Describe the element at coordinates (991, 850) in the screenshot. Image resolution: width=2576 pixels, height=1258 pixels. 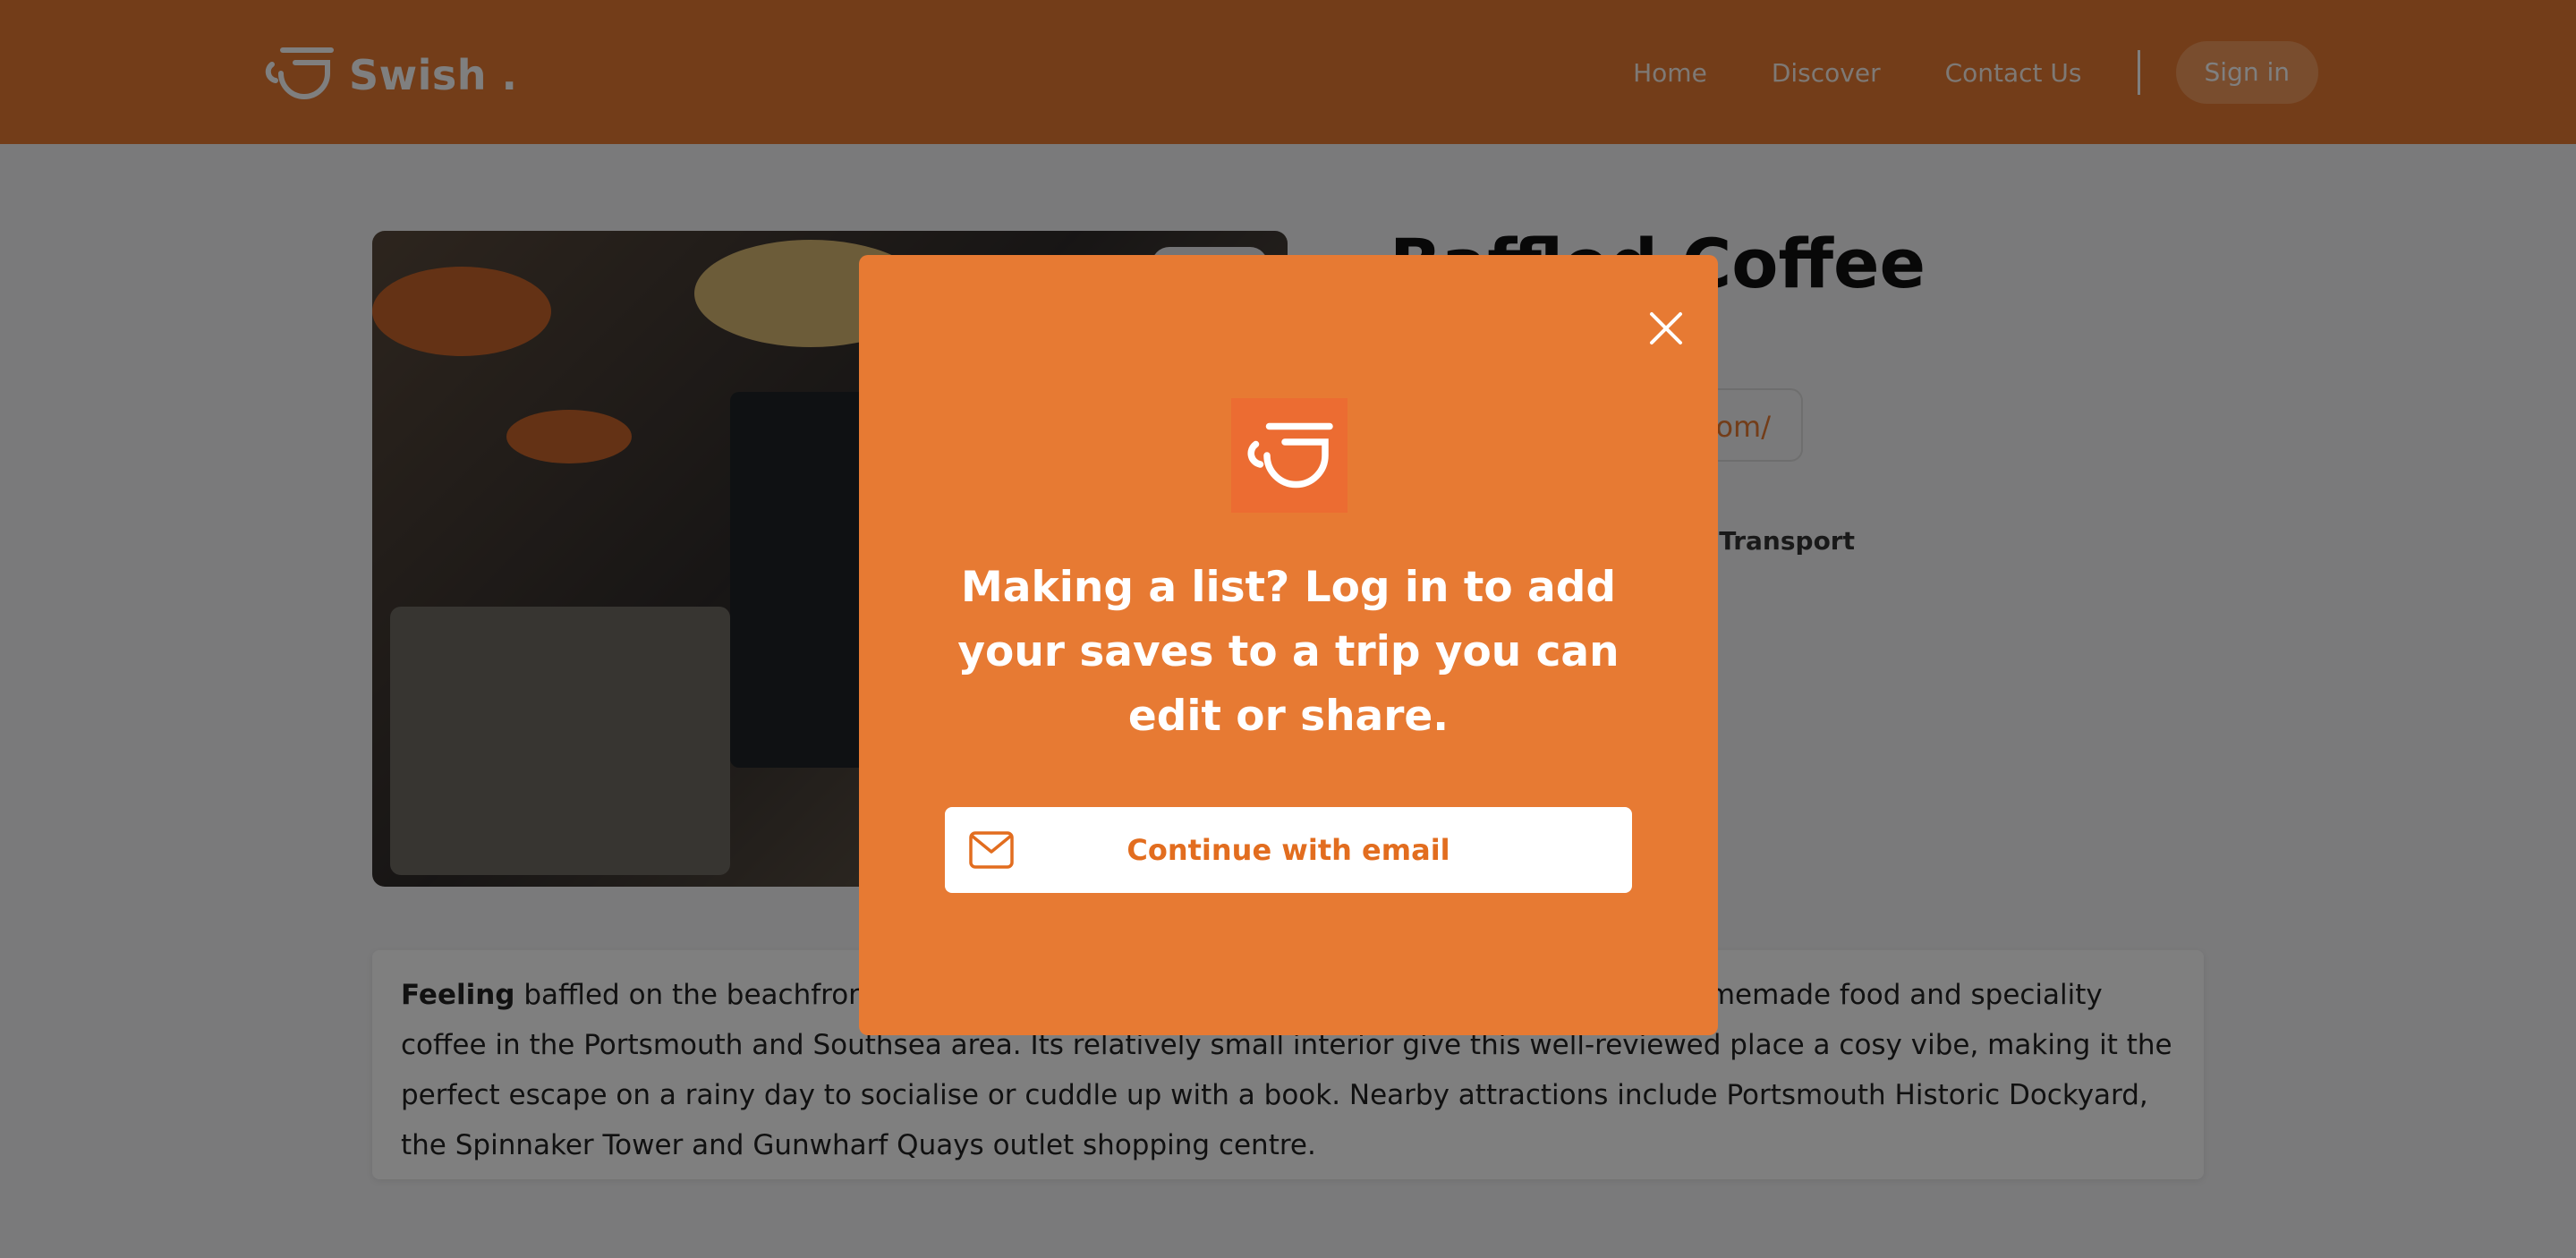
I see `envelope-icon` at that location.